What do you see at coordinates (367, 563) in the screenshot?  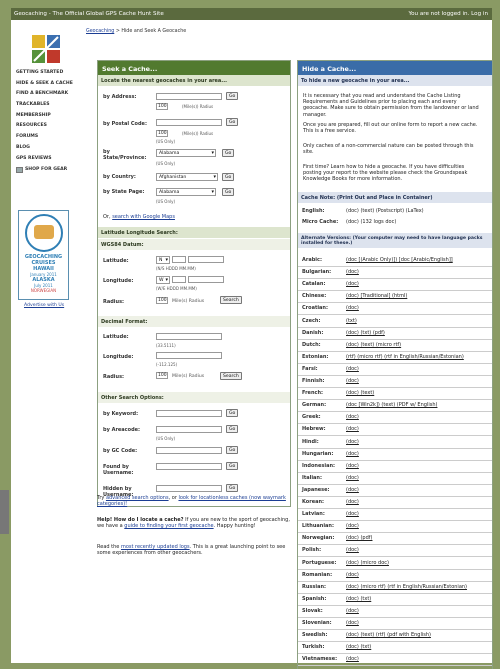 I see `language-links: (doc) (micro doc)` at bounding box center [367, 563].